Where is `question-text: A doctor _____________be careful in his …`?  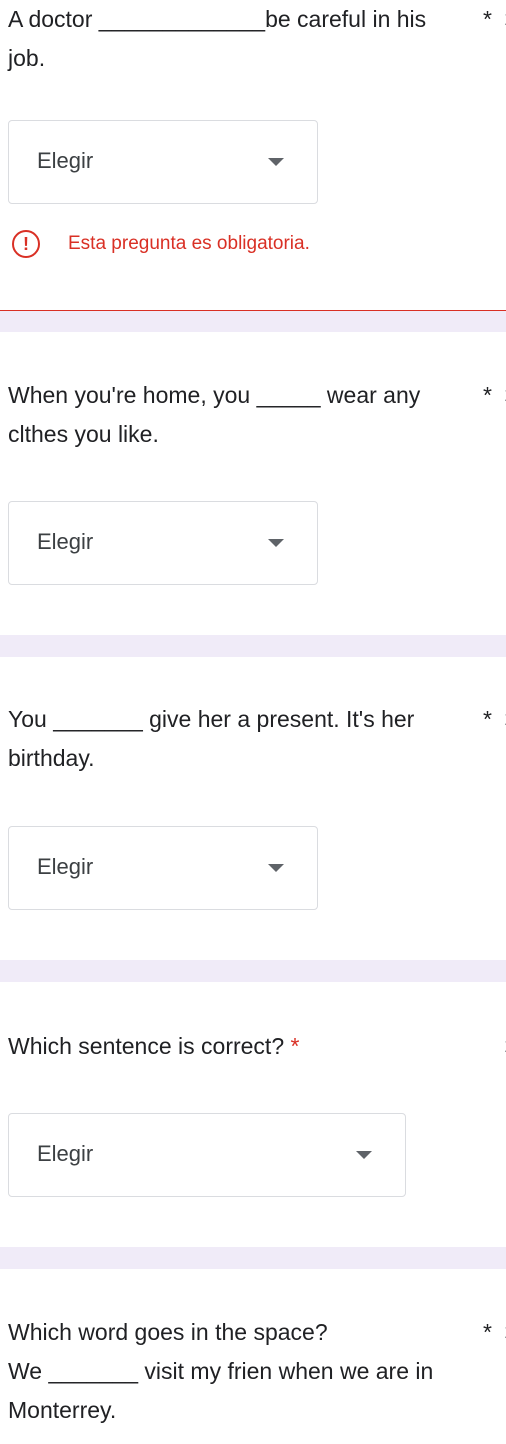
question-text: A doctor _____________be careful in his … is located at coordinates (217, 38).